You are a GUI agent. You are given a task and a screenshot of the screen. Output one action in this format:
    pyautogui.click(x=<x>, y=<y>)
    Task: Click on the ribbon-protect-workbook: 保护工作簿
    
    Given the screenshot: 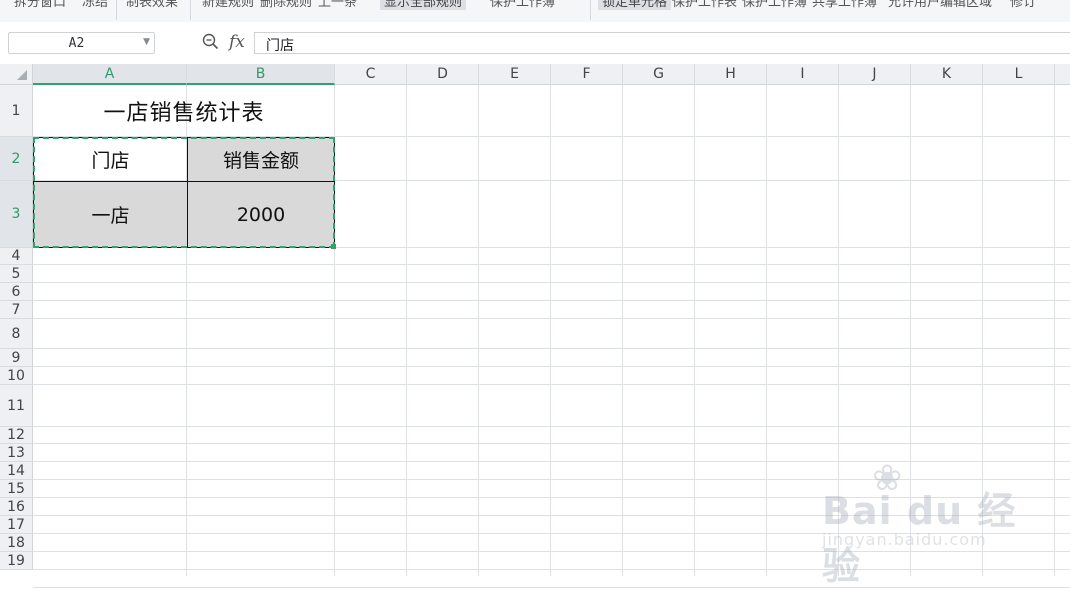 What is the action you would take?
    pyautogui.click(x=774, y=5)
    